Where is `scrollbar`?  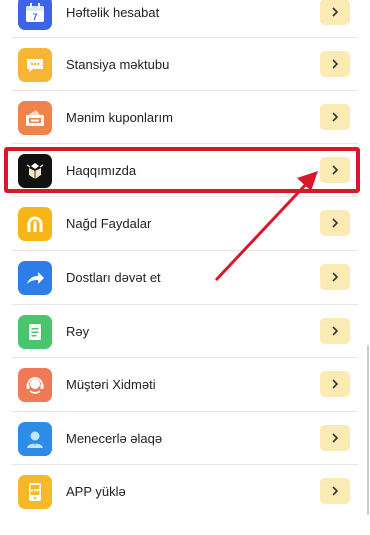
scrollbar is located at coordinates (368, 430).